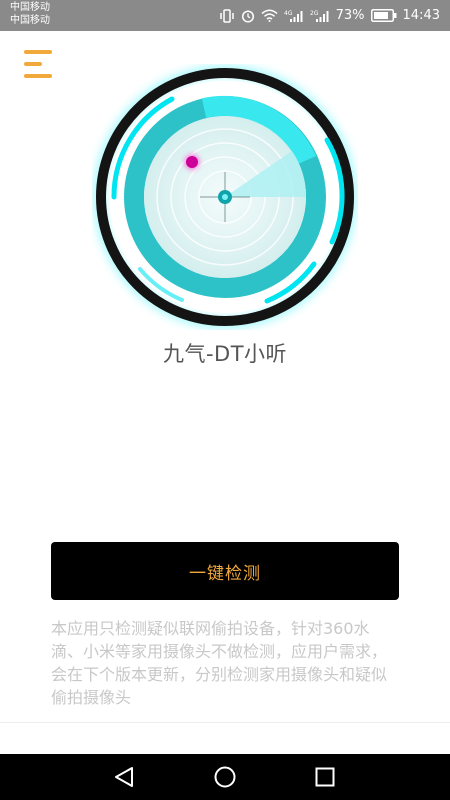 The height and width of the screenshot is (800, 450). What do you see at coordinates (383, 15) in the screenshot?
I see `battery-icon` at bounding box center [383, 15].